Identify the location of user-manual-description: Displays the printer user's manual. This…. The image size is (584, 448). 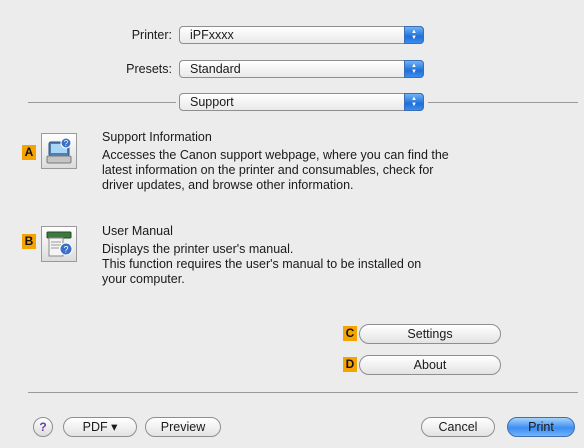
(337, 264).